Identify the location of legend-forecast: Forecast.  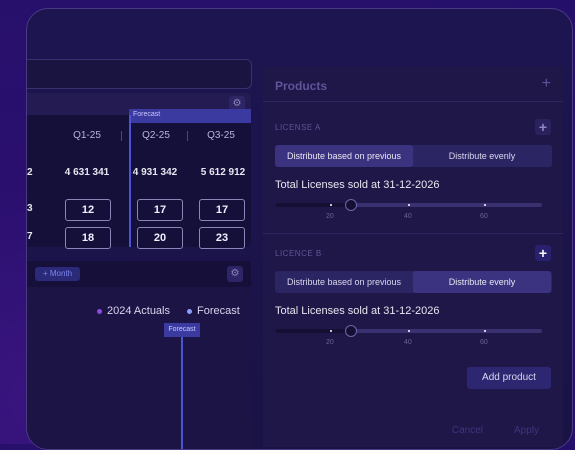
(213, 311).